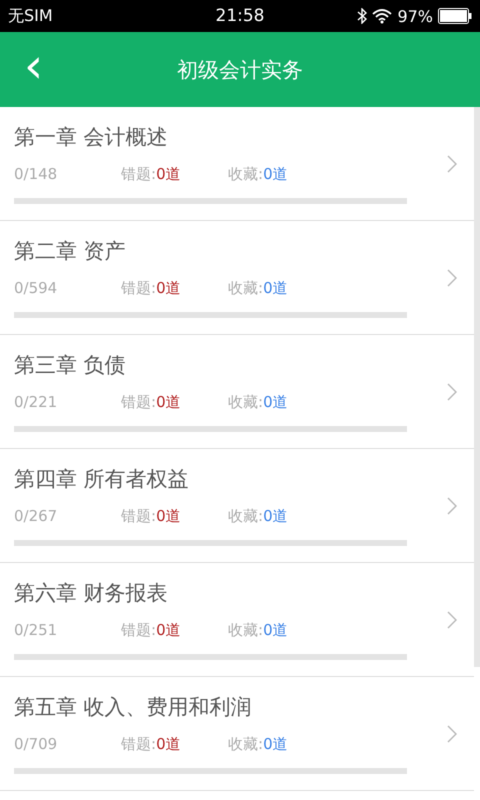  What do you see at coordinates (36, 288) in the screenshot?
I see `progress-count: 0/594` at bounding box center [36, 288].